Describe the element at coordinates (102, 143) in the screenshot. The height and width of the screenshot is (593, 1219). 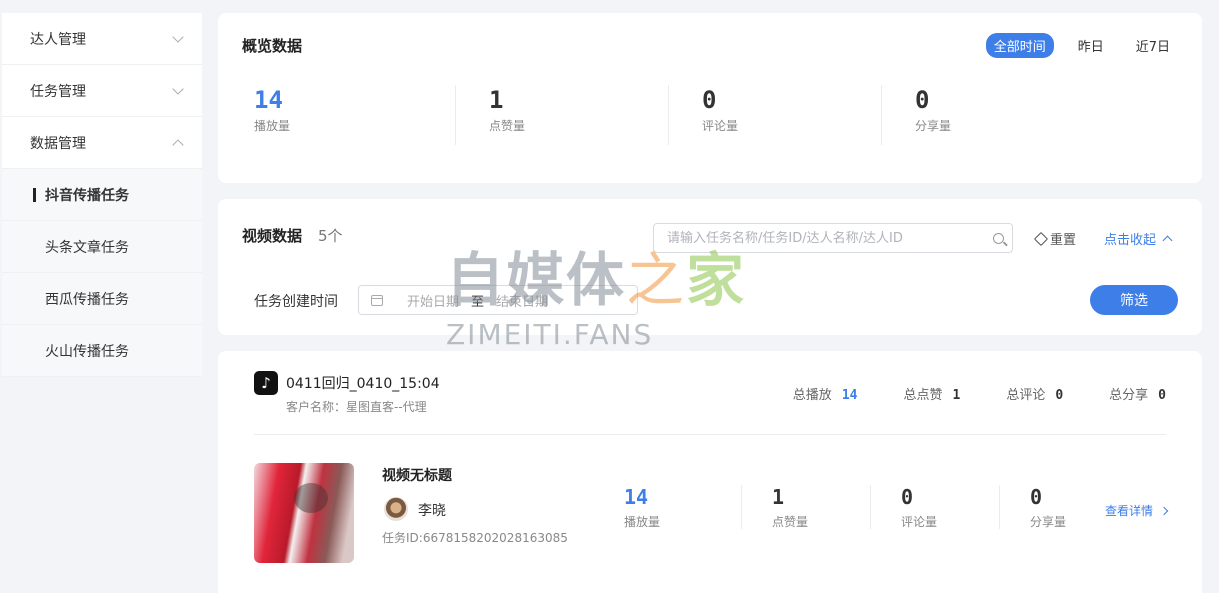
I see `menu-group-data: 数据管理` at that location.